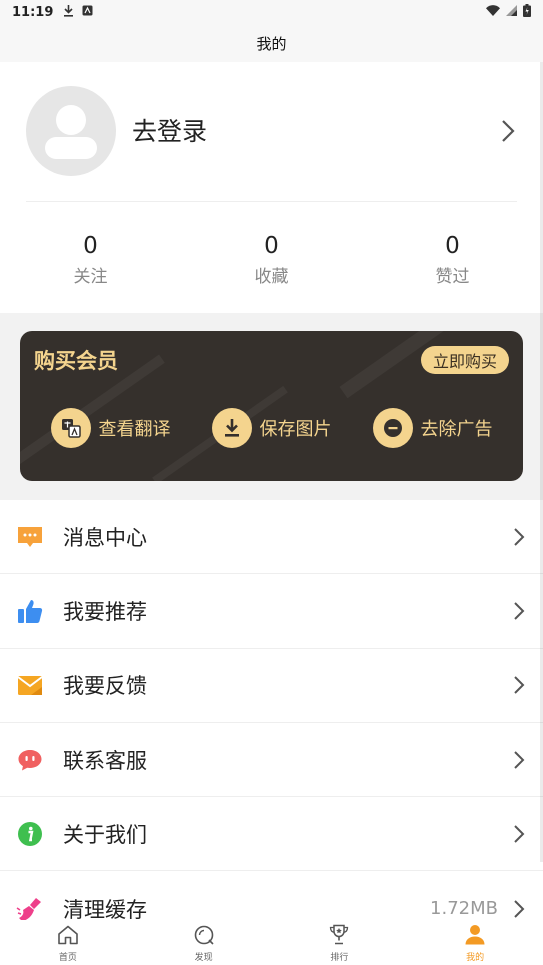 Image resolution: width=543 pixels, height=965 pixels. What do you see at coordinates (203, 957) in the screenshot?
I see `tab-label: 发现` at bounding box center [203, 957].